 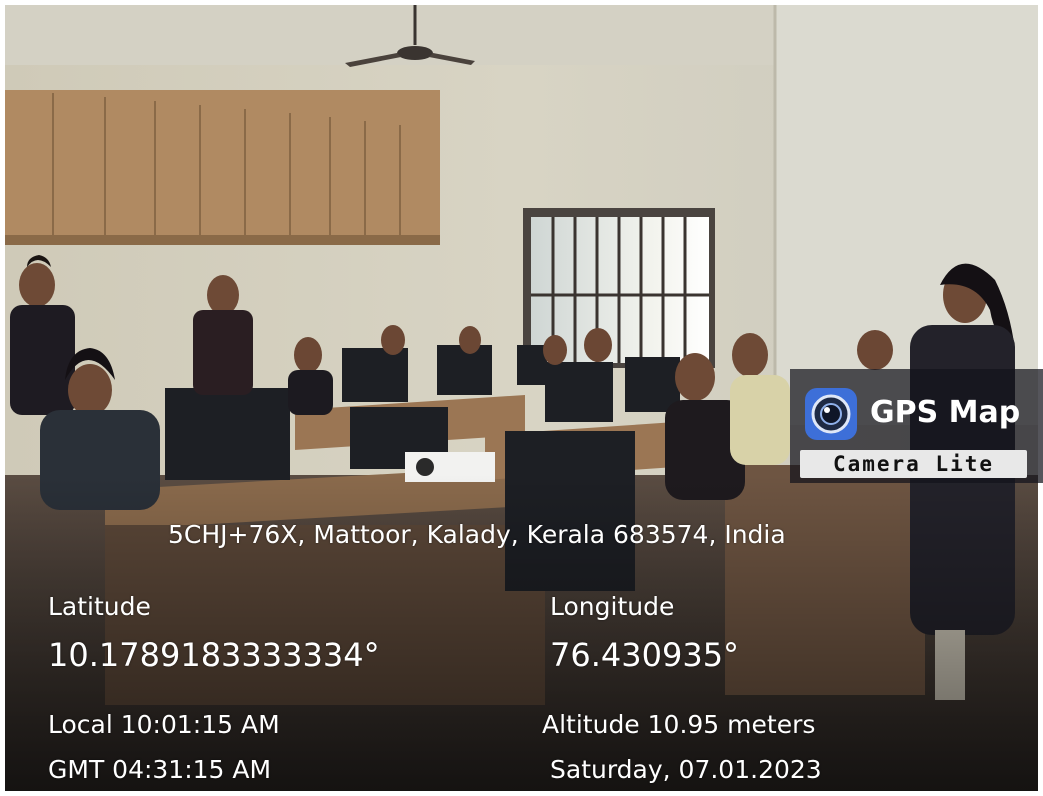 I want to click on camera-lens-icon, so click(x=831, y=414).